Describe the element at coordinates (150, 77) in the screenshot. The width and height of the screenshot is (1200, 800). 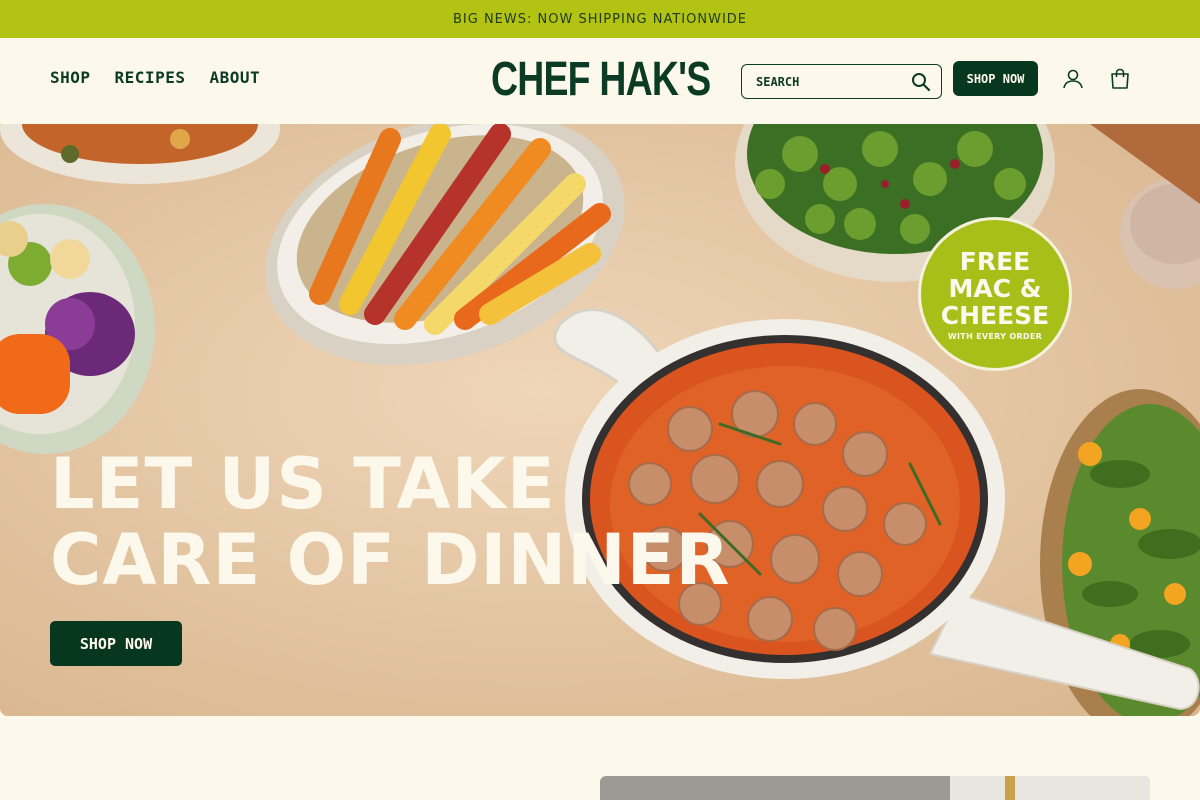
I see `nav-recipes-link: RECIPES` at that location.